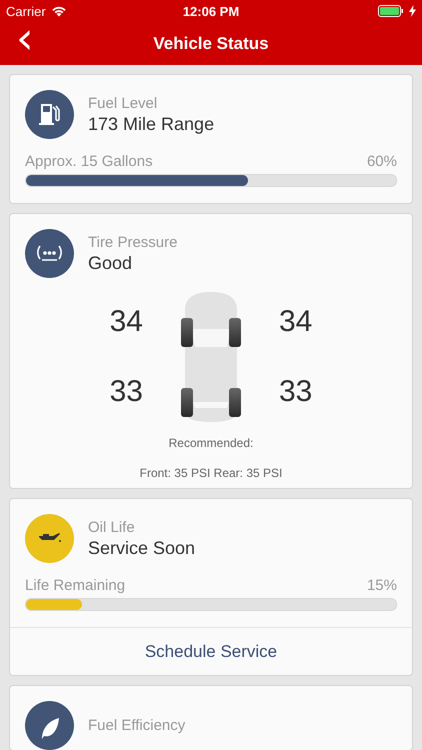 This screenshot has height=750, width=422. Describe the element at coordinates (89, 161) in the screenshot. I see `gauge-label: Approx. 15 Gallons` at that location.